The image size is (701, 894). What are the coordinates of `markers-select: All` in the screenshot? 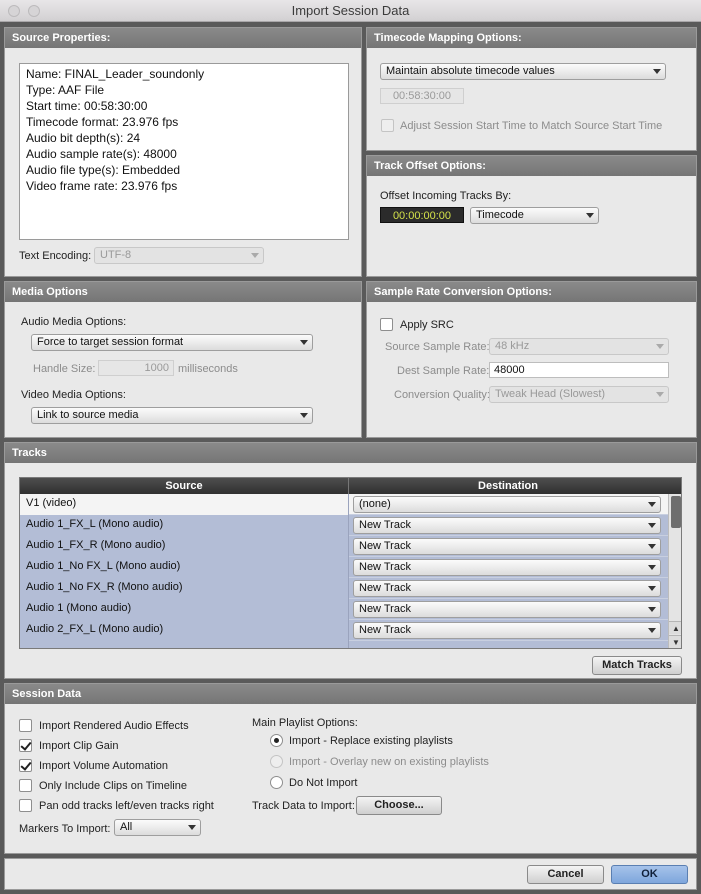 It's located at (157, 827).